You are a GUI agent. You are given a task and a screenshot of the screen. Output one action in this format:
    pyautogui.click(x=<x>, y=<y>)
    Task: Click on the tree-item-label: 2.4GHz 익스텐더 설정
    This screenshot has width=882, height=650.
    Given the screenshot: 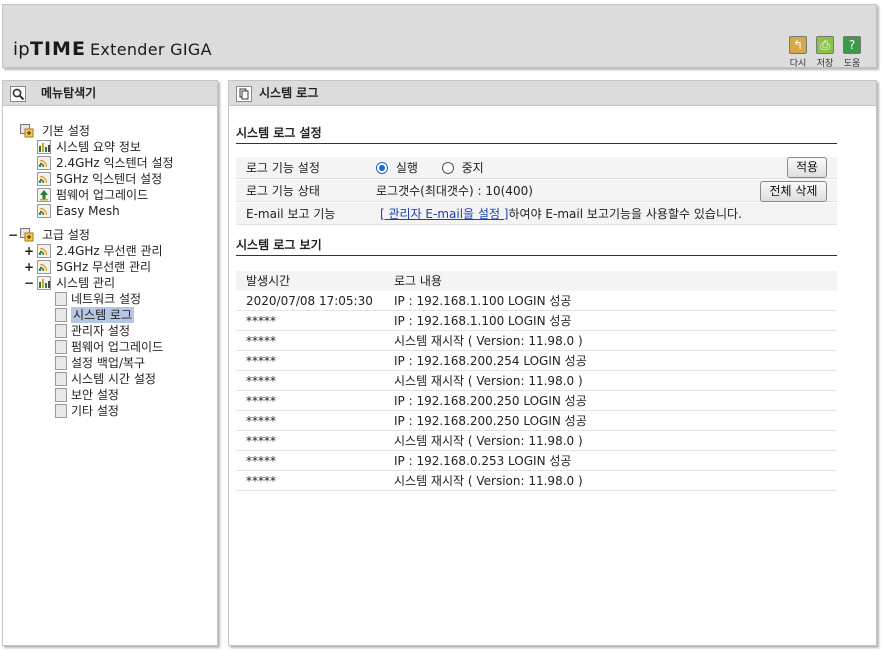 What is the action you would take?
    pyautogui.click(x=115, y=163)
    